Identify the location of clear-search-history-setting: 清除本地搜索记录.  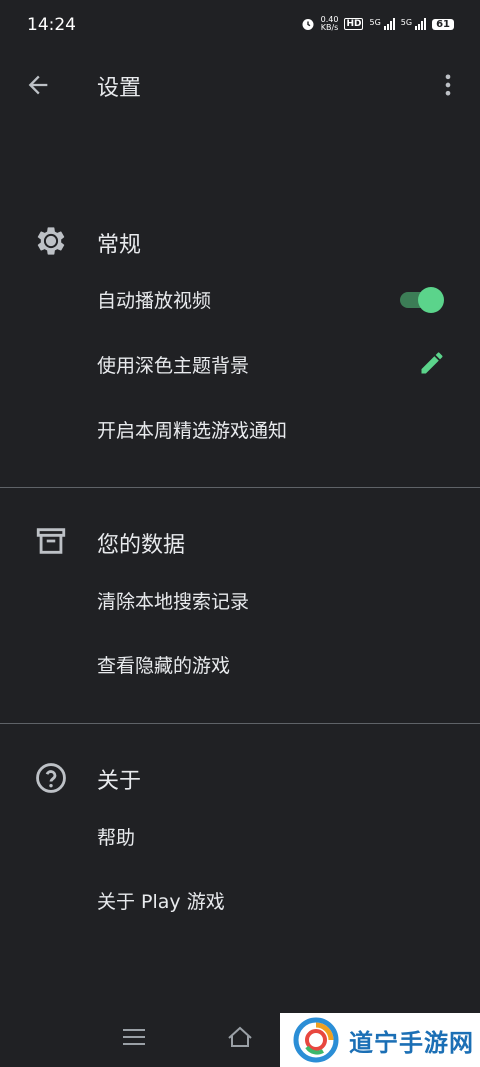
(240, 601).